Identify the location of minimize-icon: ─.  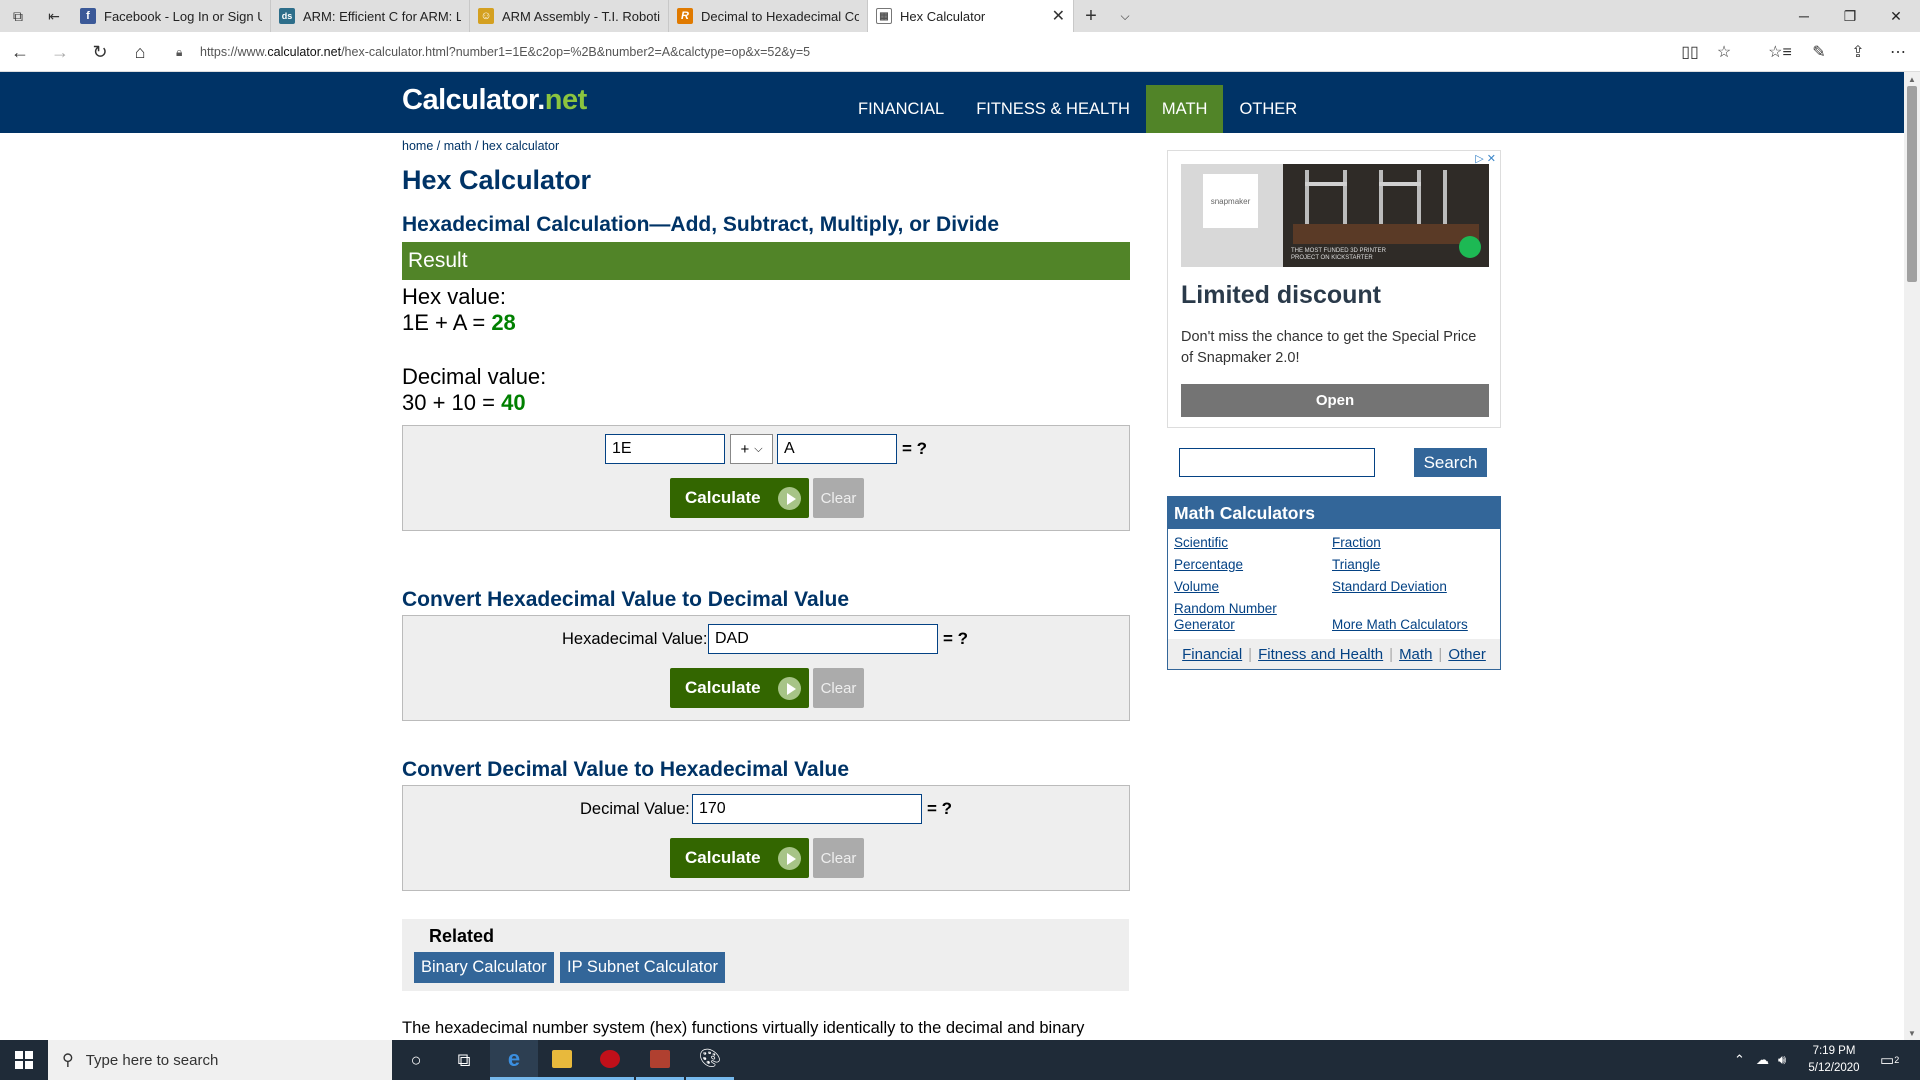
(1804, 16).